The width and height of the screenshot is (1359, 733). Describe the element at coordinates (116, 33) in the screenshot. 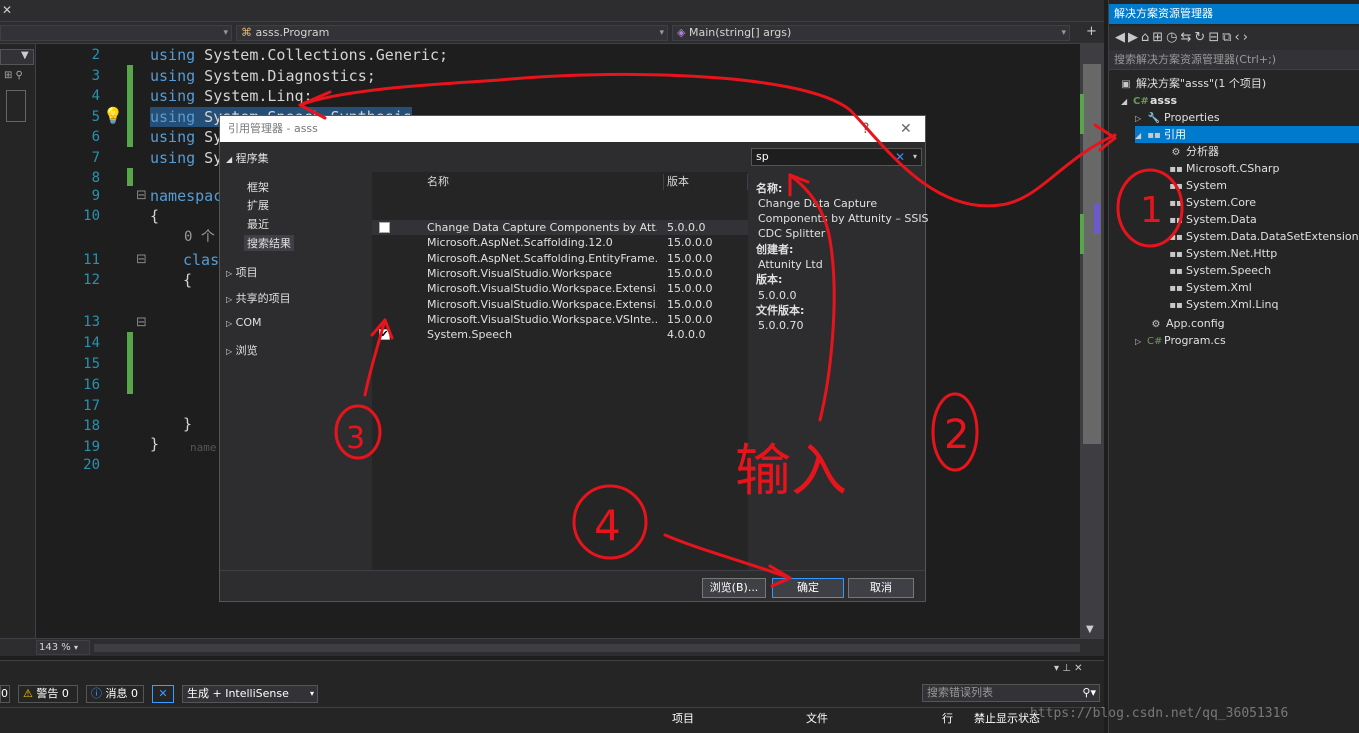

I see `project-dropdown: ▾` at that location.